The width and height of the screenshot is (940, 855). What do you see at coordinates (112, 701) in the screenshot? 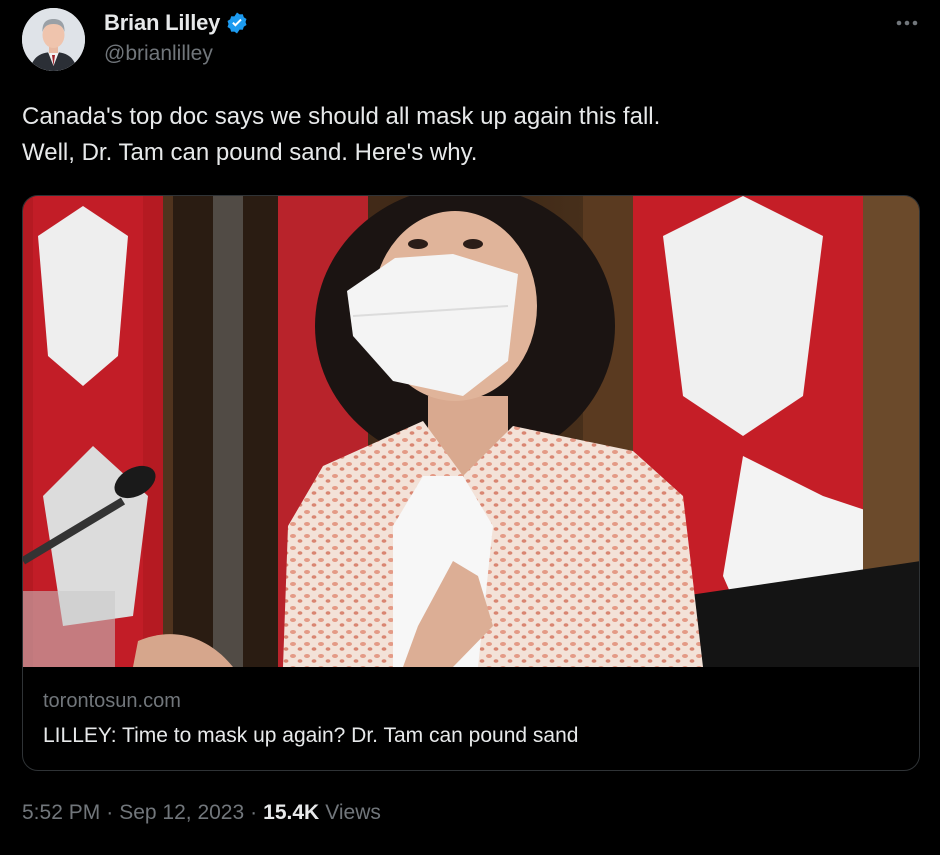
I see `card-domain: torontosun.com` at bounding box center [112, 701].